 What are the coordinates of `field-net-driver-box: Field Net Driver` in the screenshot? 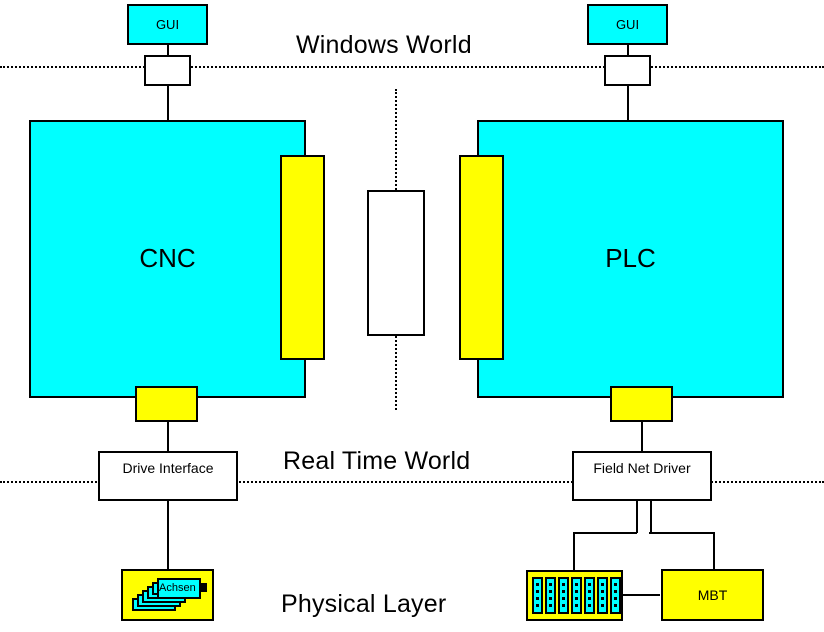 It's located at (642, 476).